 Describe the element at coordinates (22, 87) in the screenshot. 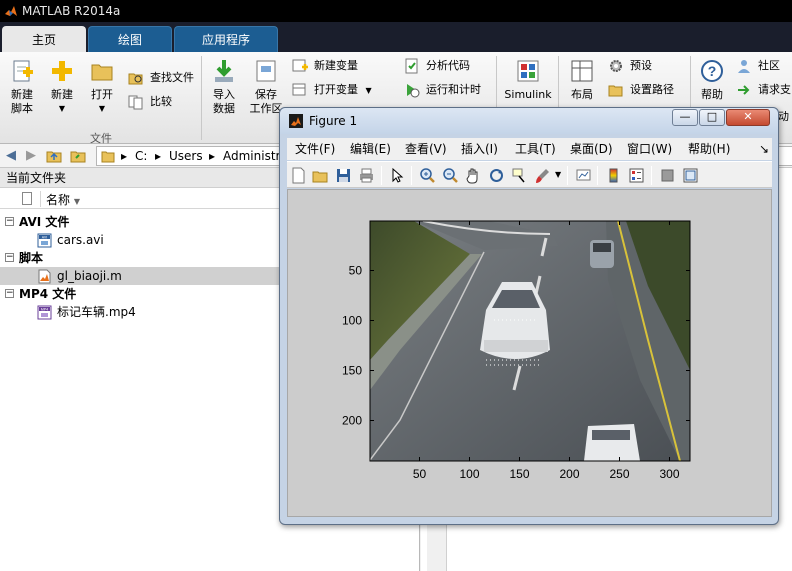

I see `new-script-button: 新建 脚本` at that location.